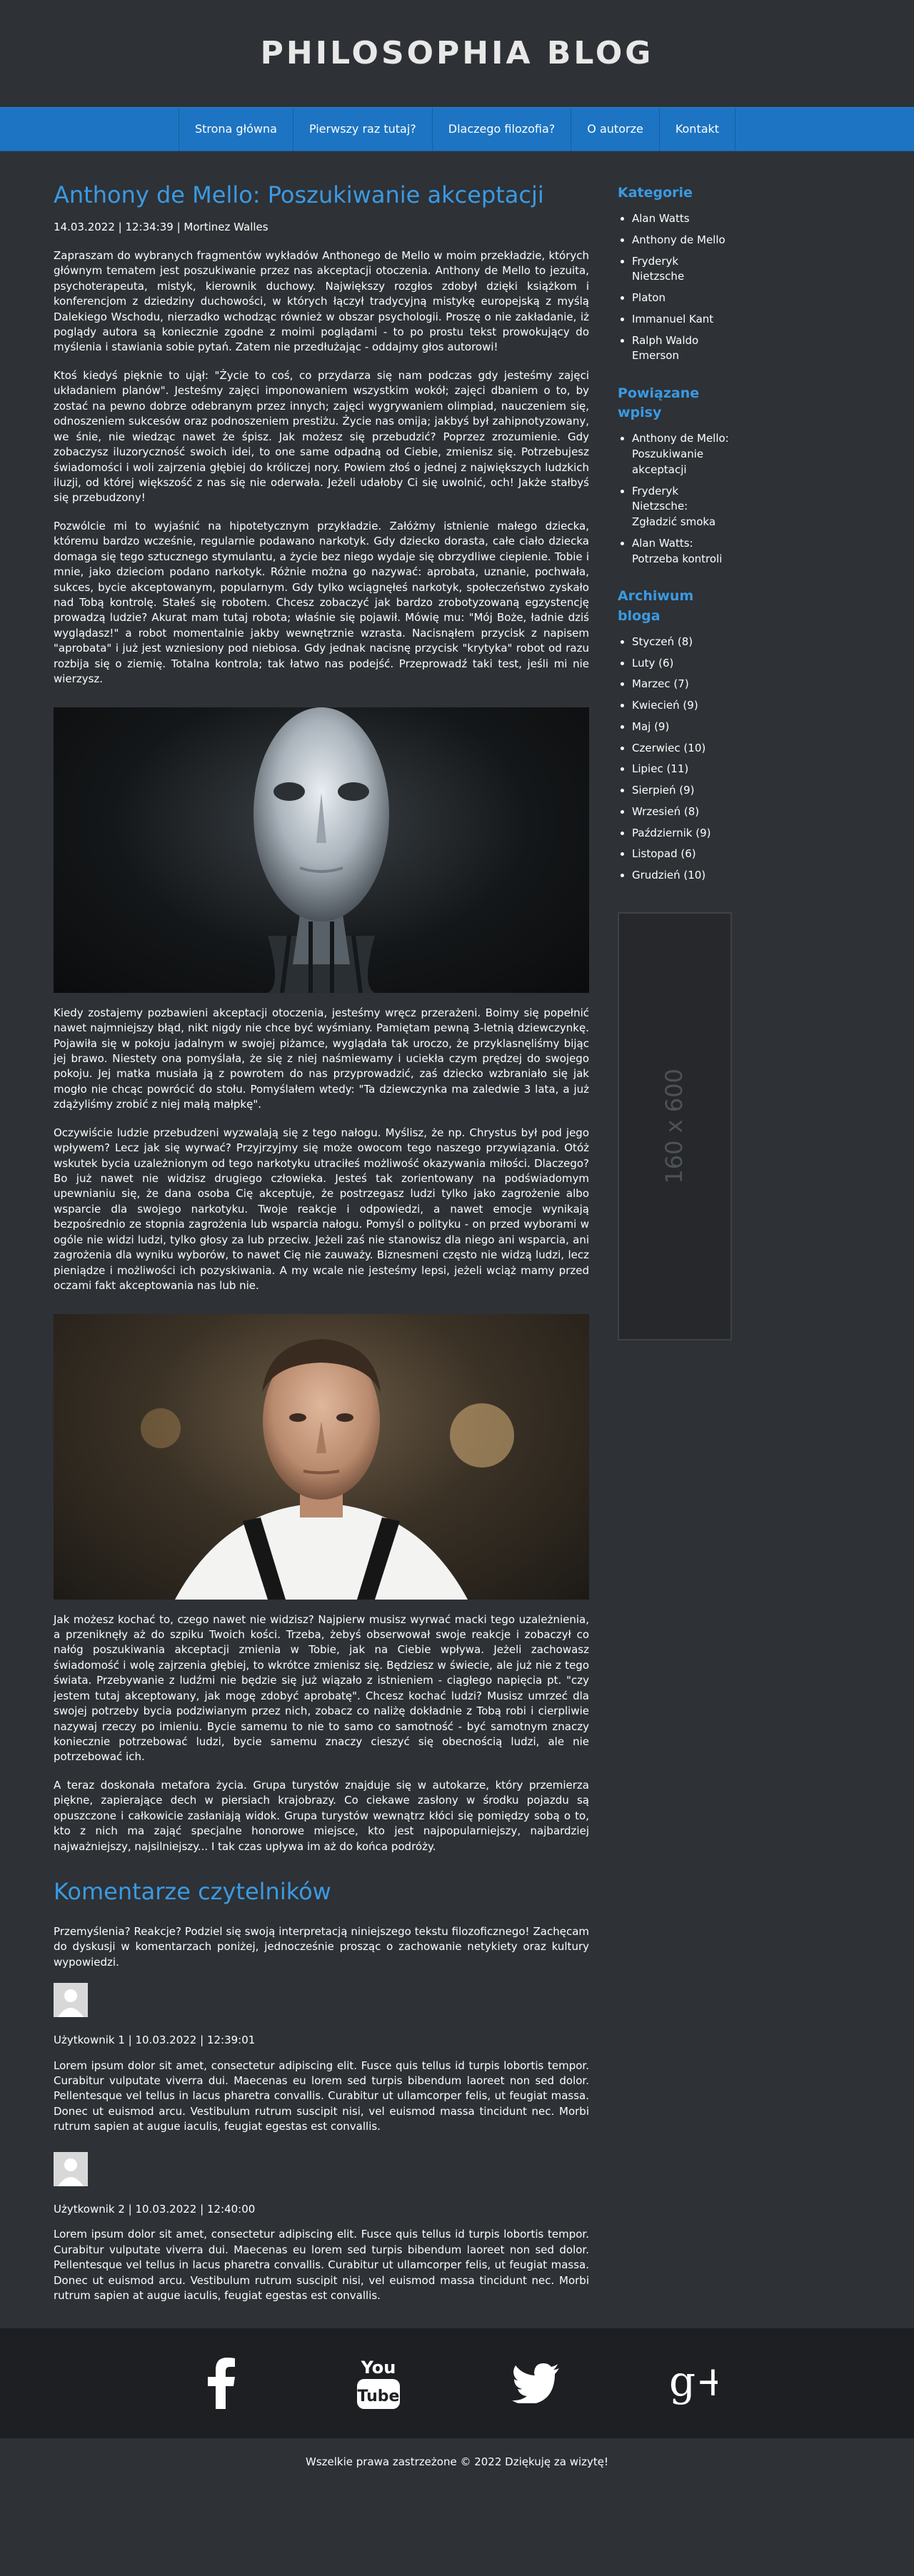 This screenshot has width=914, height=2576. I want to click on portrait-image, so click(321, 1456).